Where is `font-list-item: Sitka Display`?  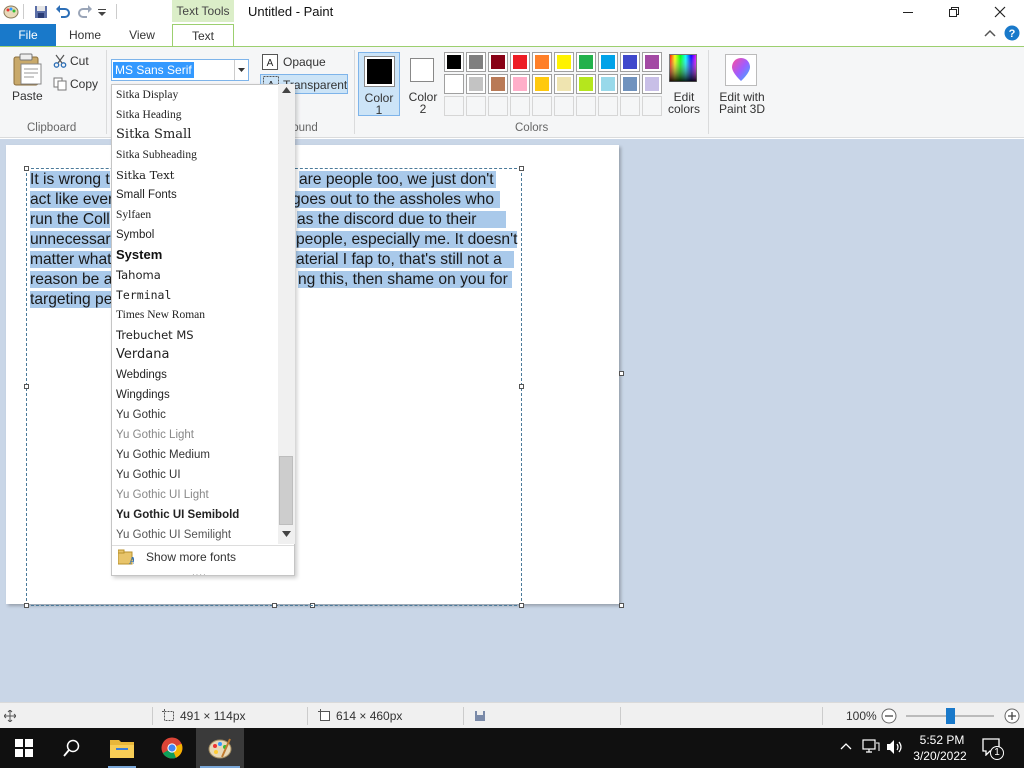
font-list-item: Sitka Display is located at coordinates (196, 95).